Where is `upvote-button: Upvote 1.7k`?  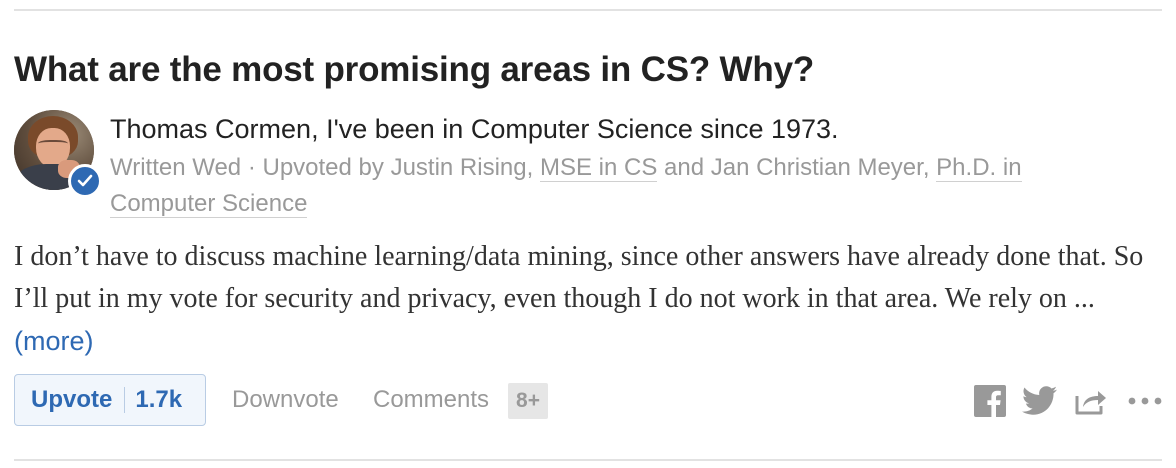
upvote-button: Upvote 1.7k is located at coordinates (110, 400).